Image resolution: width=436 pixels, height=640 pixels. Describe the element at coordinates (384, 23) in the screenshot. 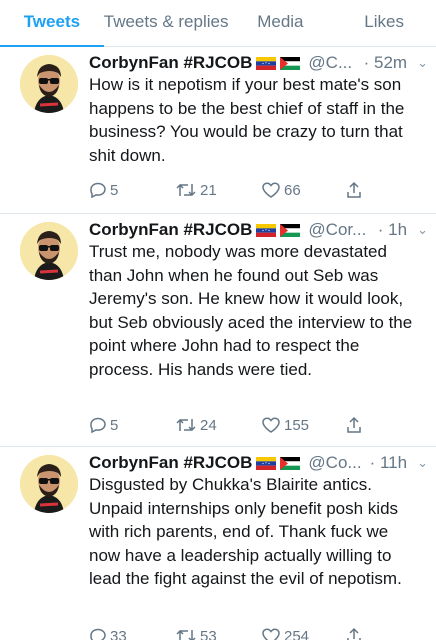

I see `tab-likes: Likes` at that location.